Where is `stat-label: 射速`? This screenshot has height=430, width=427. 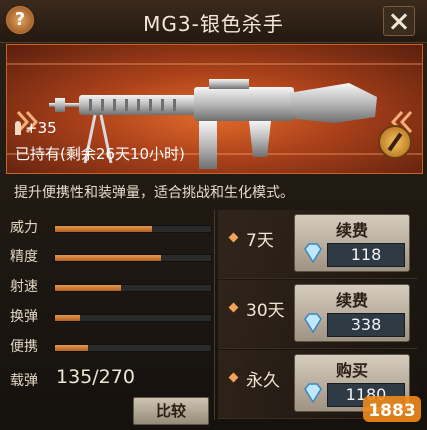 stat-label: 射速 is located at coordinates (24, 287).